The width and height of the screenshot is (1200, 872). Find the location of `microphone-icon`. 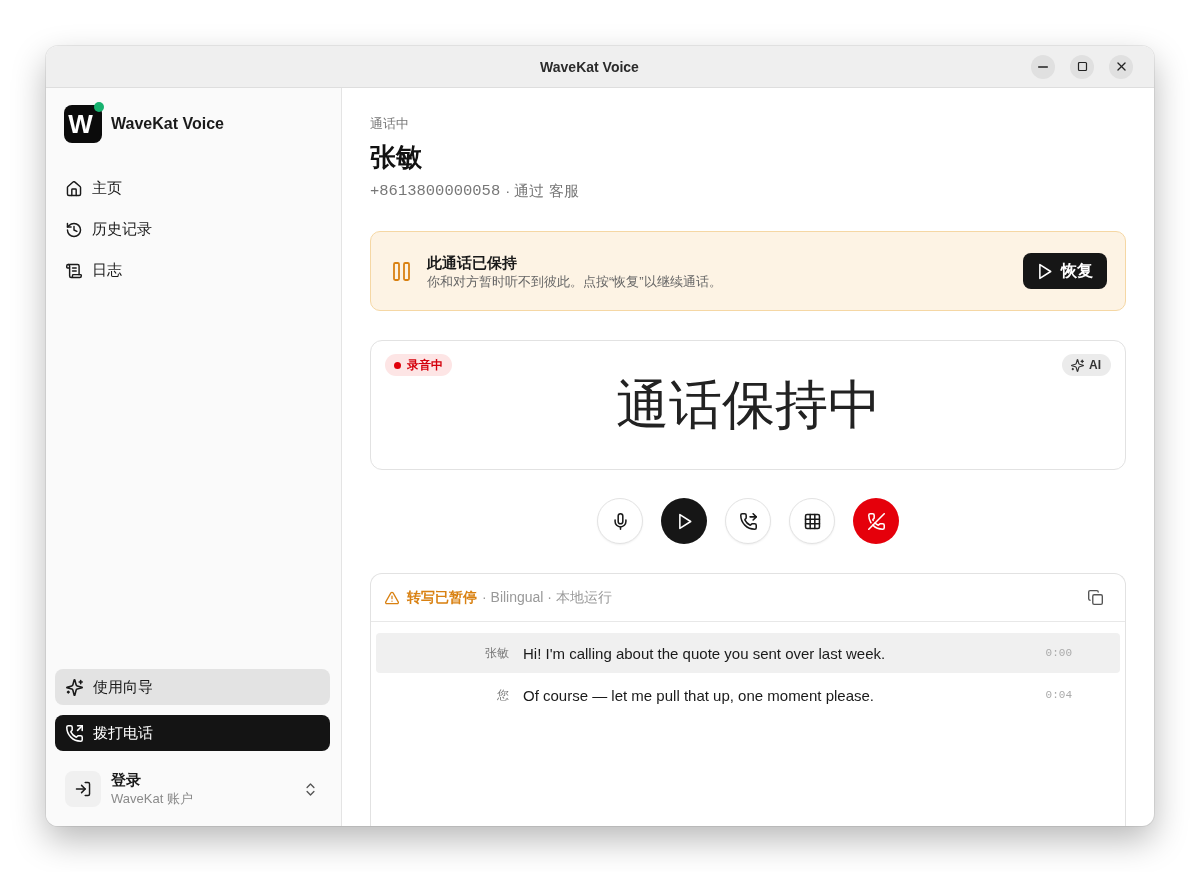

microphone-icon is located at coordinates (620, 521).